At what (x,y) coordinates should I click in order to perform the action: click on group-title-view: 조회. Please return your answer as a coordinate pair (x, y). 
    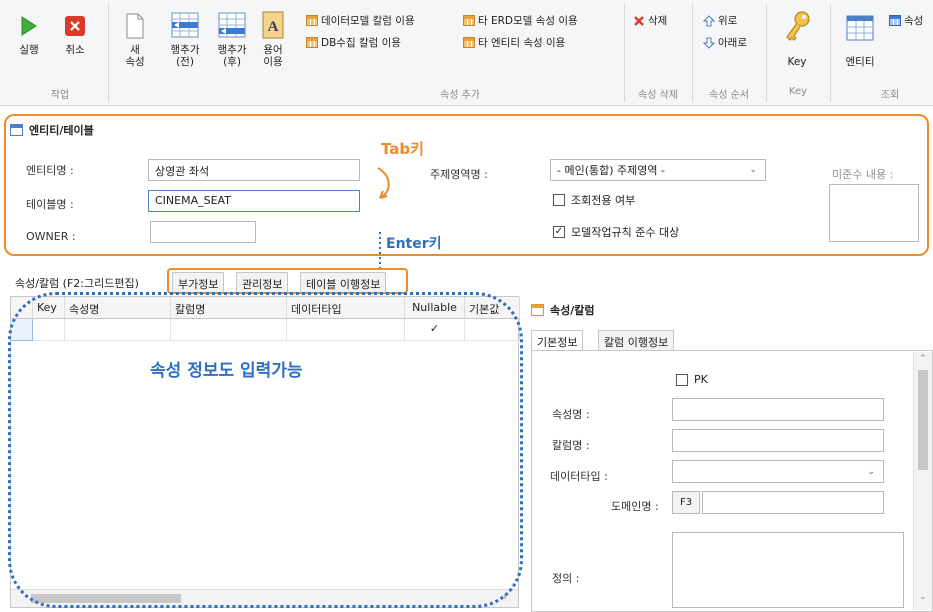
    Looking at the image, I should click on (890, 95).